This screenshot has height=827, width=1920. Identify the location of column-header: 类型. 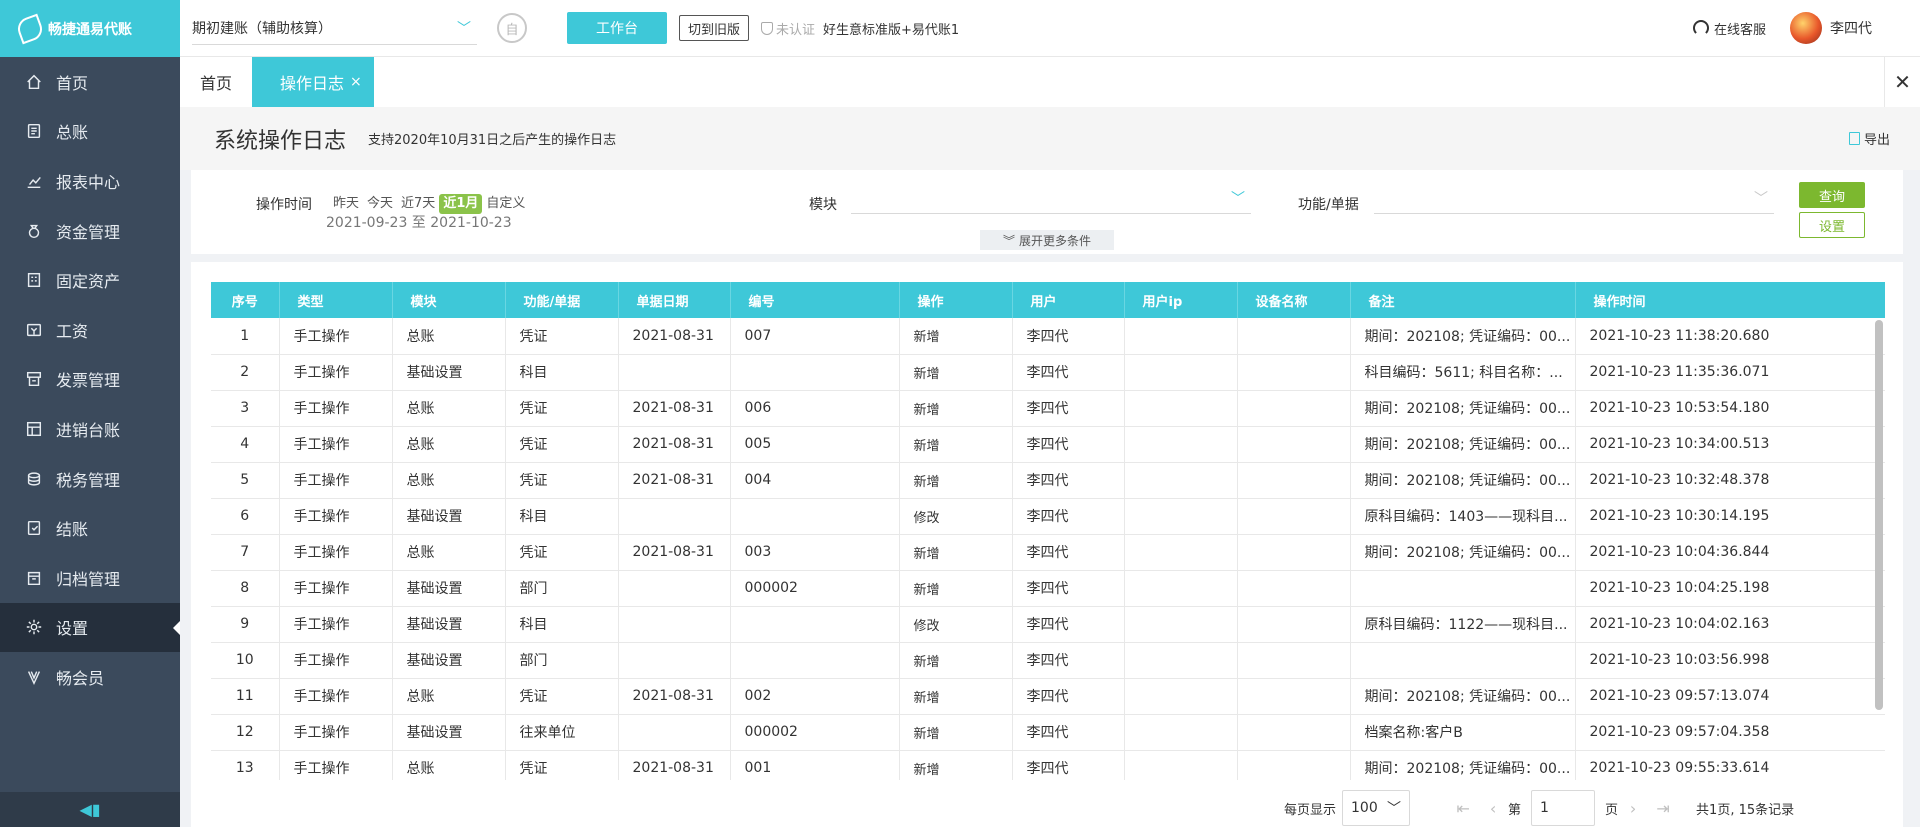
(336, 300).